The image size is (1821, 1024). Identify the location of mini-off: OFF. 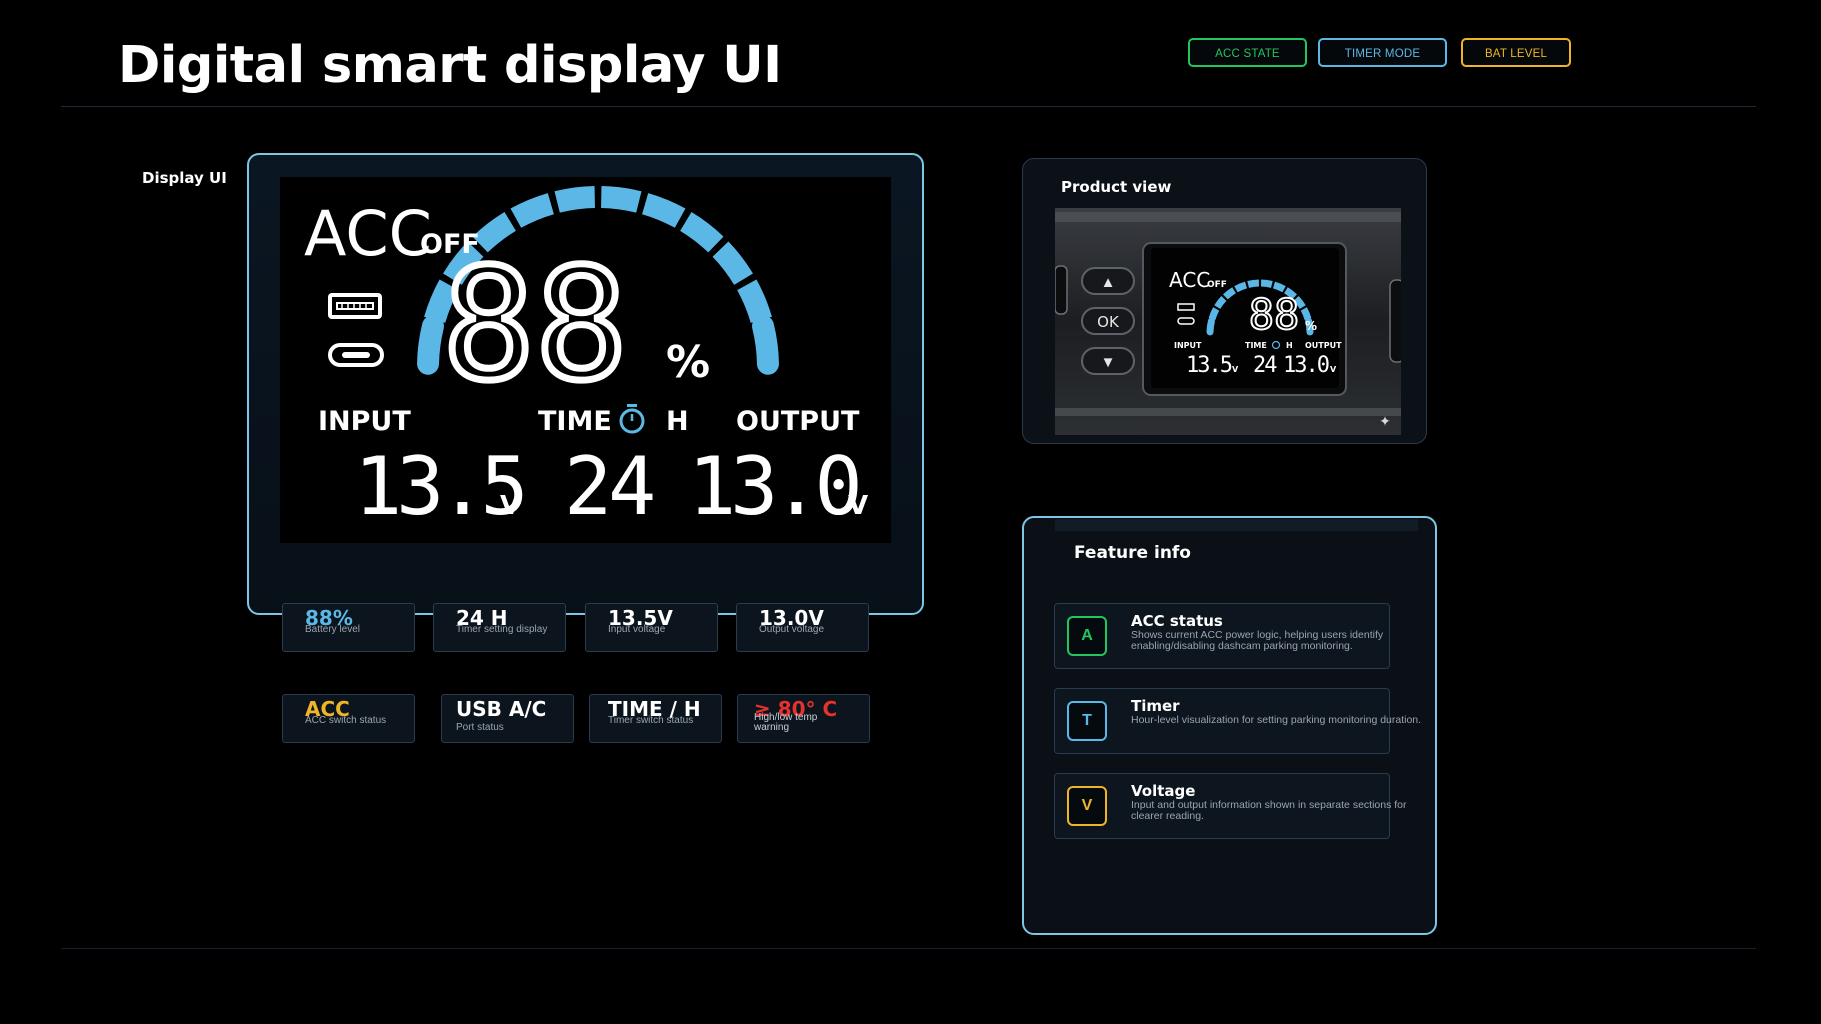
(1217, 285).